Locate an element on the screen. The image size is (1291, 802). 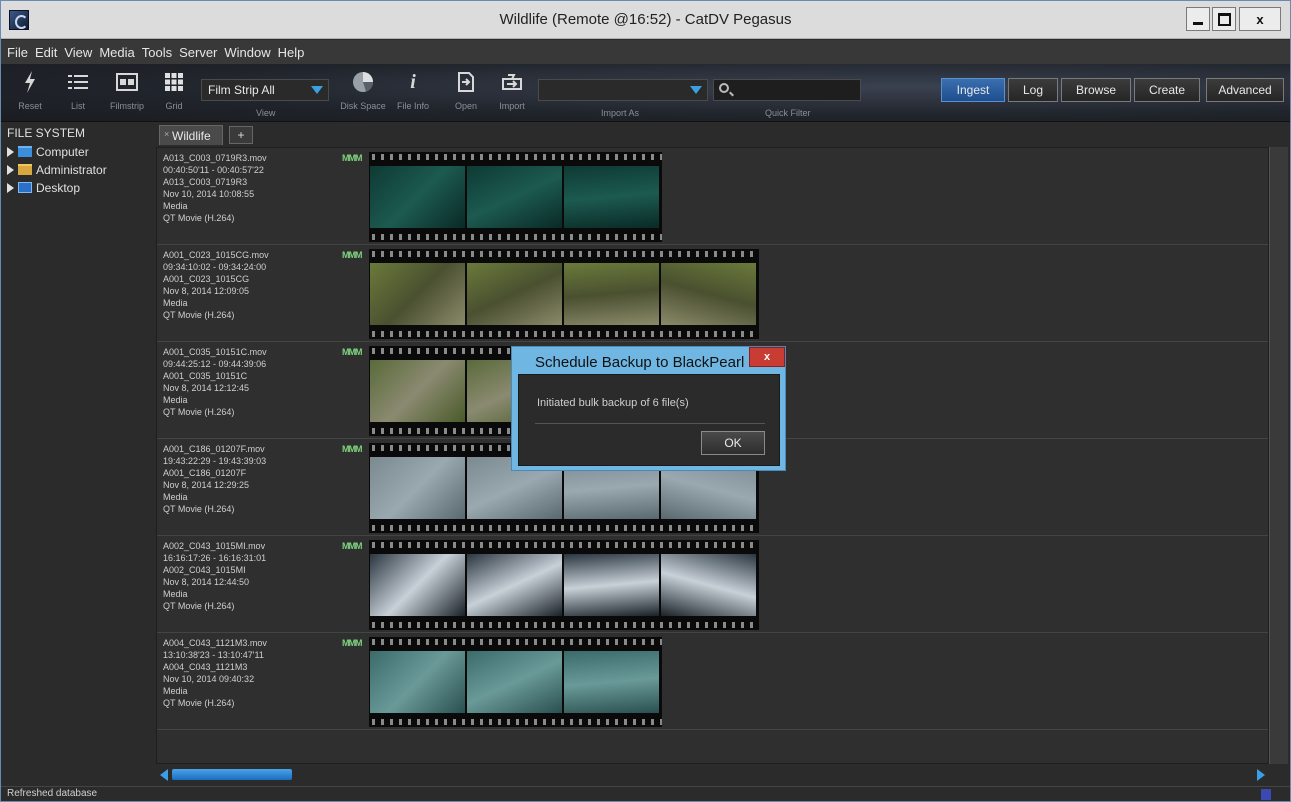
view-label: View is located at coordinates (266, 113).